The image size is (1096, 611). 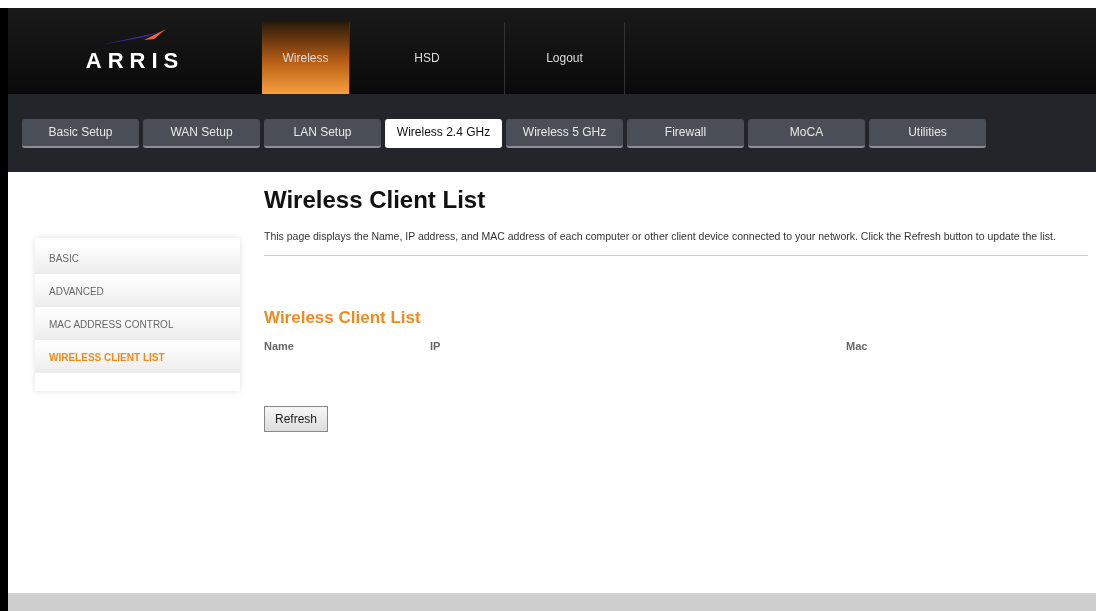 What do you see at coordinates (80, 133) in the screenshot?
I see `sub-tab: Basic Setup` at bounding box center [80, 133].